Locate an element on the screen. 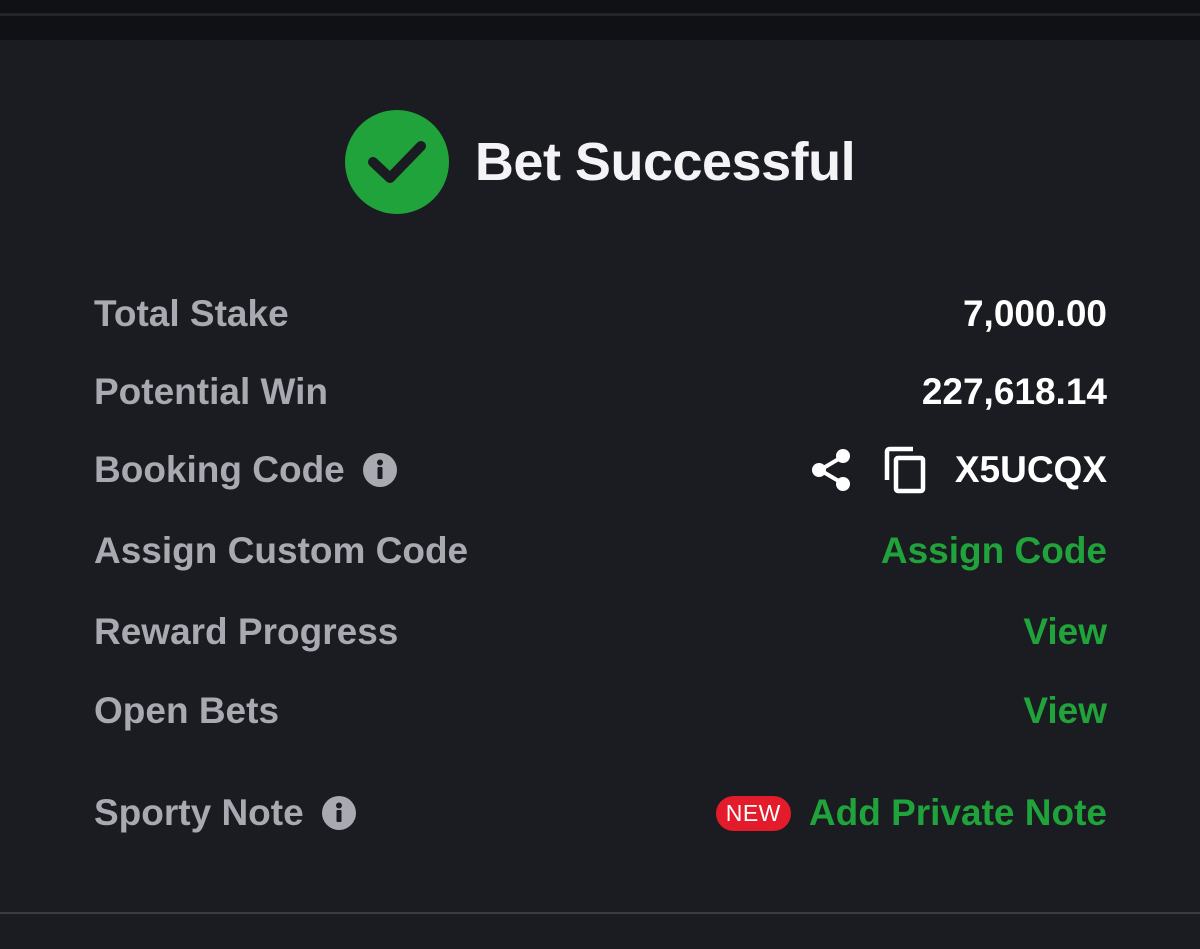 This screenshot has width=1200, height=949. potential-win-value: 227,618.14 is located at coordinates (1014, 391).